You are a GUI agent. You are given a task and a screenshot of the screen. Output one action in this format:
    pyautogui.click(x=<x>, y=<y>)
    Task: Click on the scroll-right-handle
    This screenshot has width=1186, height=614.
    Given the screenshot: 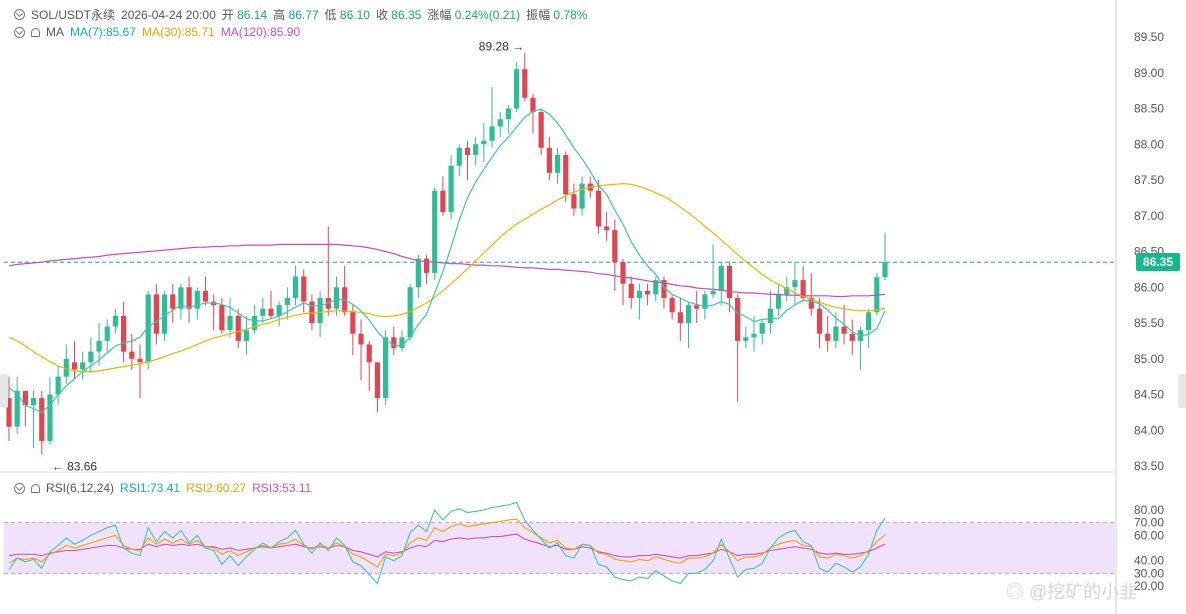 What is the action you would take?
    pyautogui.click(x=1182, y=391)
    